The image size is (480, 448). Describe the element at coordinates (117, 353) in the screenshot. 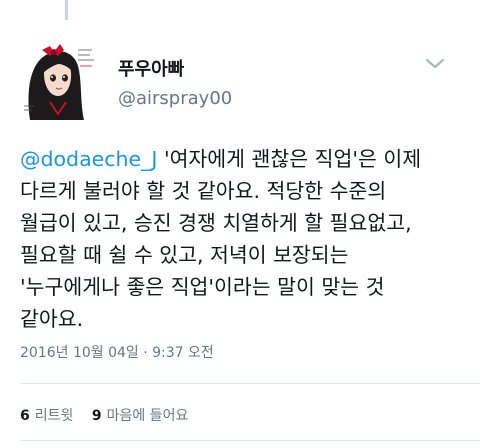

I see `tweet-timestamp: 2016년 10월 04일 · 9:37 오전` at that location.